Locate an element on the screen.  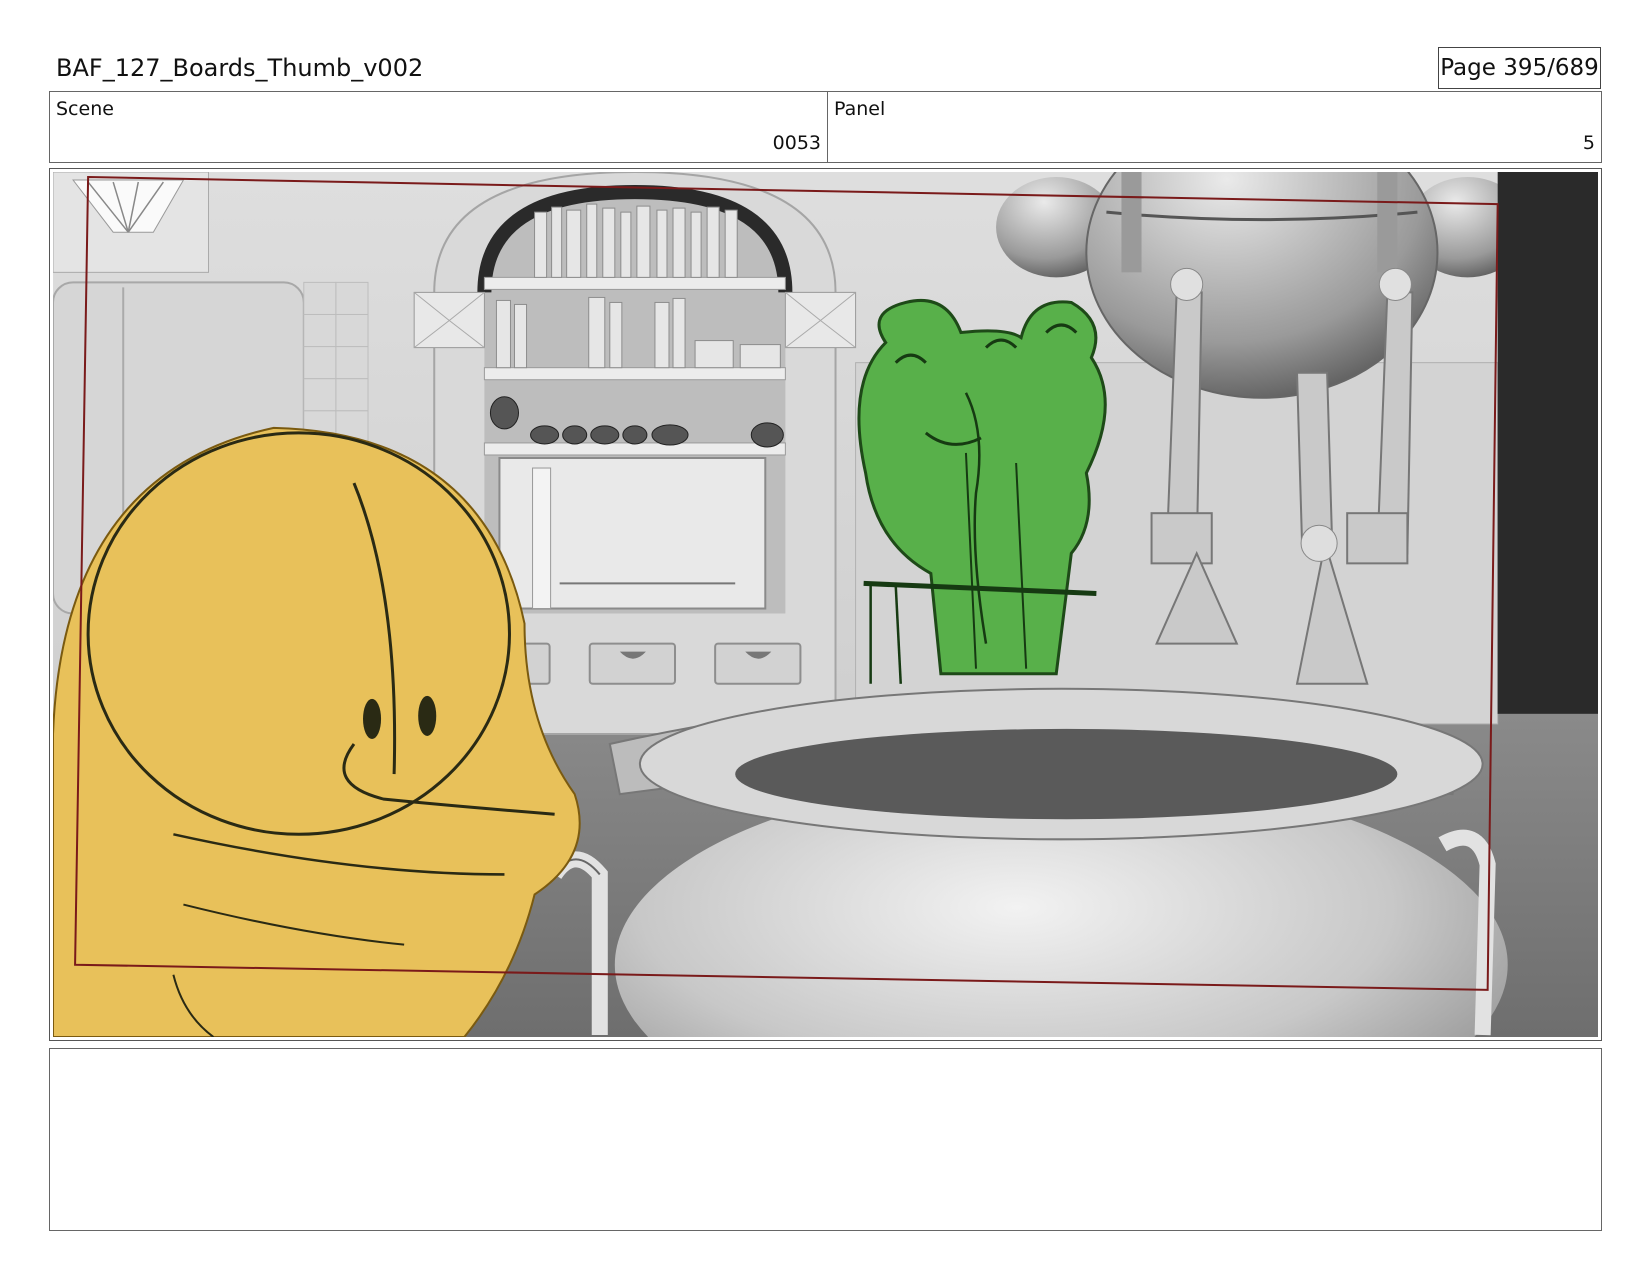
scene-value: 0053 is located at coordinates (796, 143).